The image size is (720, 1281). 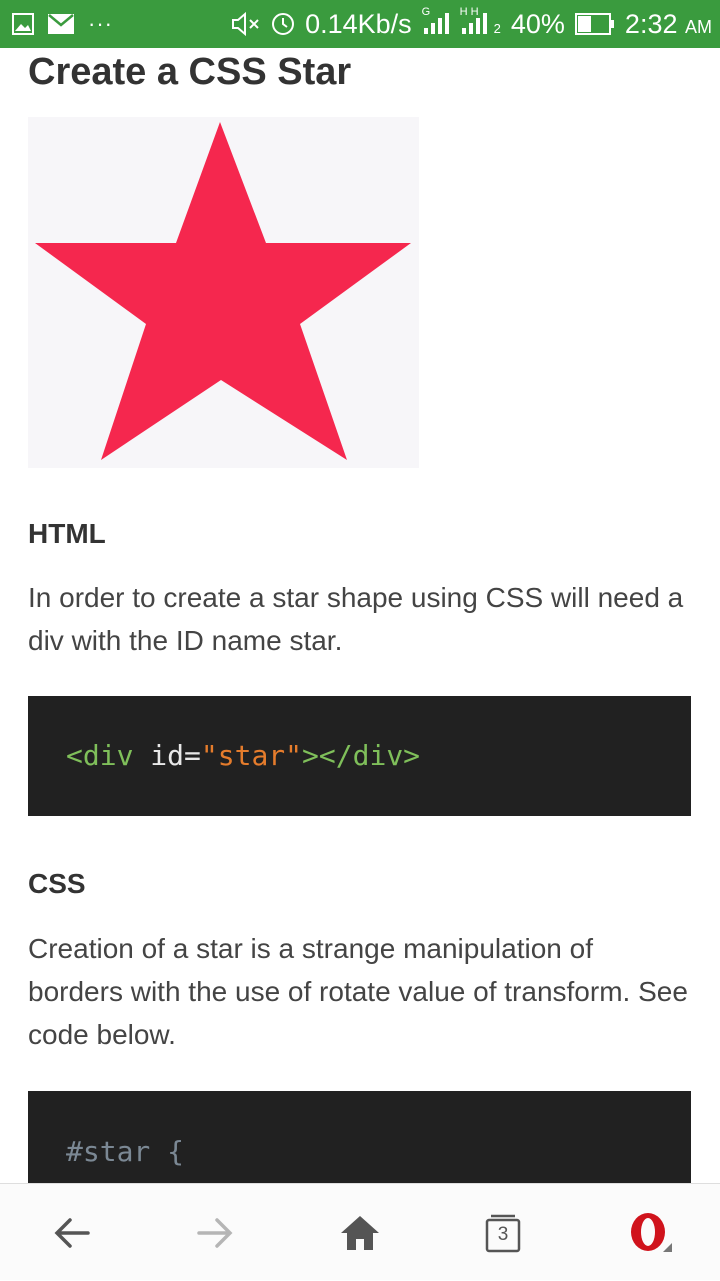 I want to click on sim2-label: H H, so click(x=469, y=12).